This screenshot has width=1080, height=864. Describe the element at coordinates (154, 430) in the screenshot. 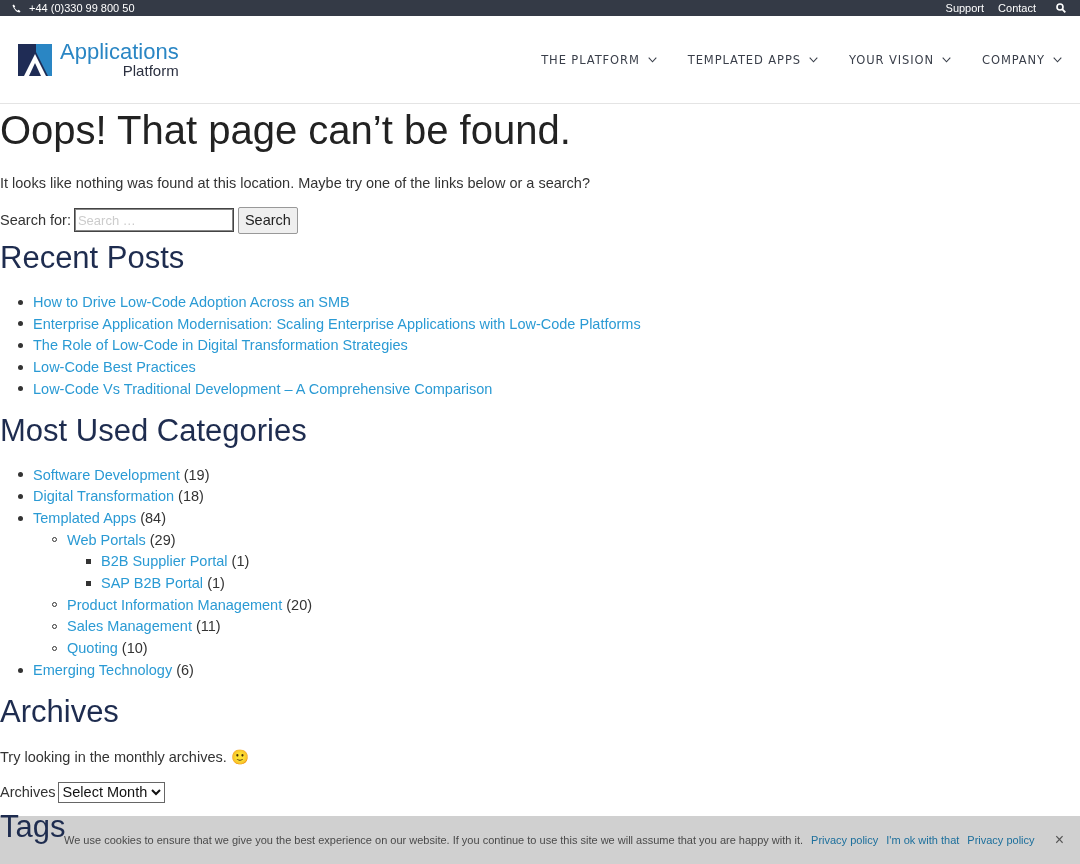

I see `section-heading: Most Used Categories` at that location.